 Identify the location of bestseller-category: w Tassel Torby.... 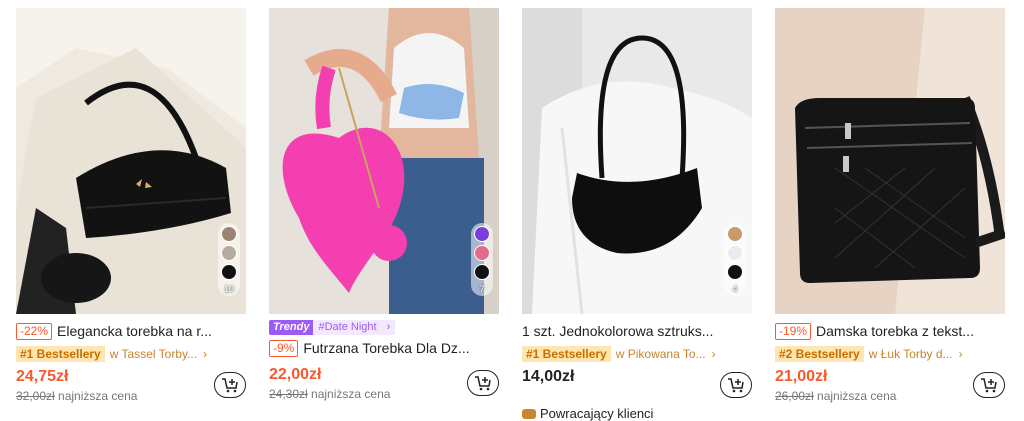
(153, 354).